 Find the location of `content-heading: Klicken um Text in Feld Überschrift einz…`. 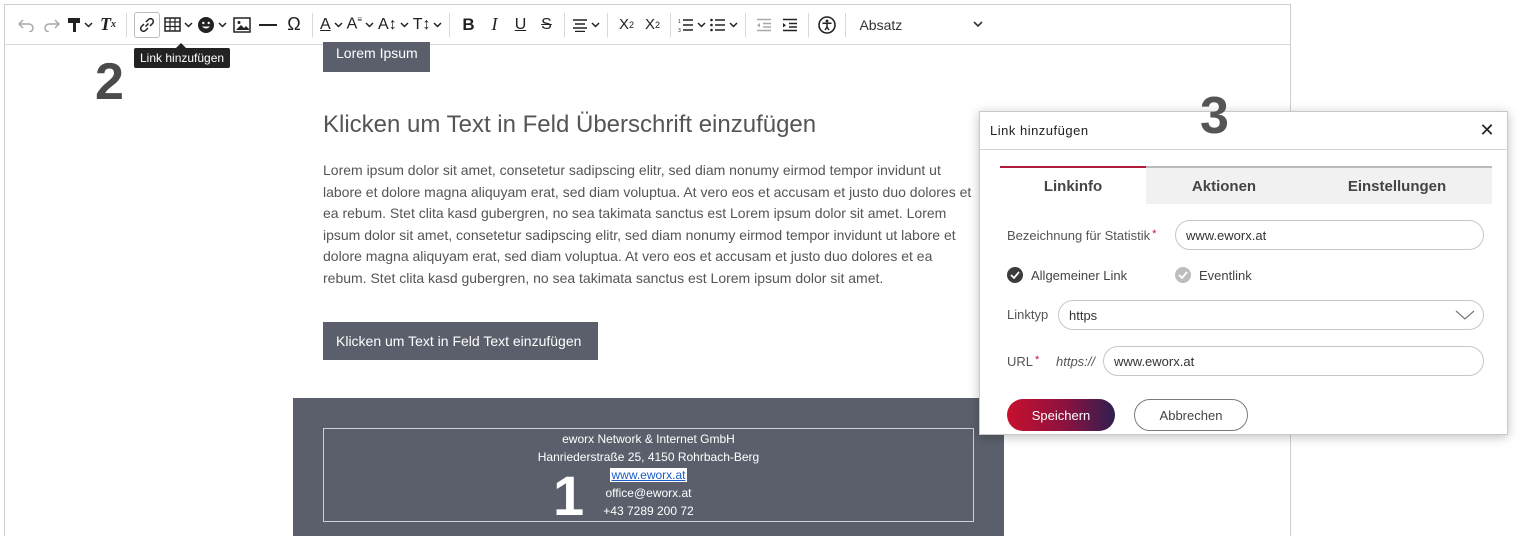

content-heading: Klicken um Text in Feld Überschrift einz… is located at coordinates (569, 125).